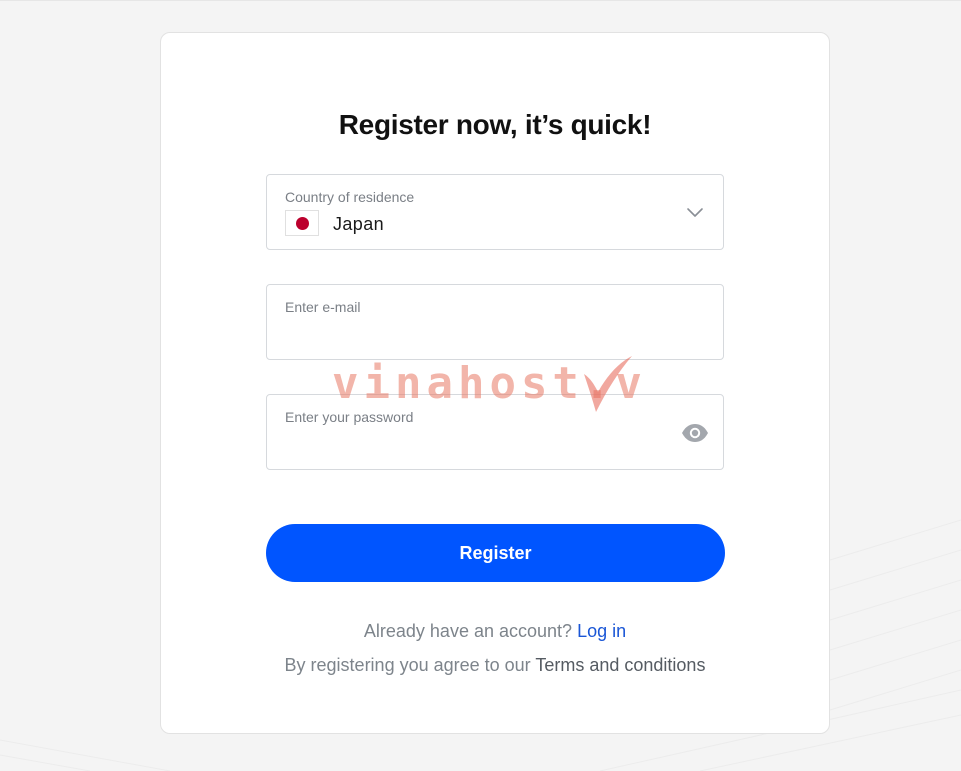 This screenshot has height=771, width=961. I want to click on login-prompt-row: Already have an account? Log in, so click(495, 631).